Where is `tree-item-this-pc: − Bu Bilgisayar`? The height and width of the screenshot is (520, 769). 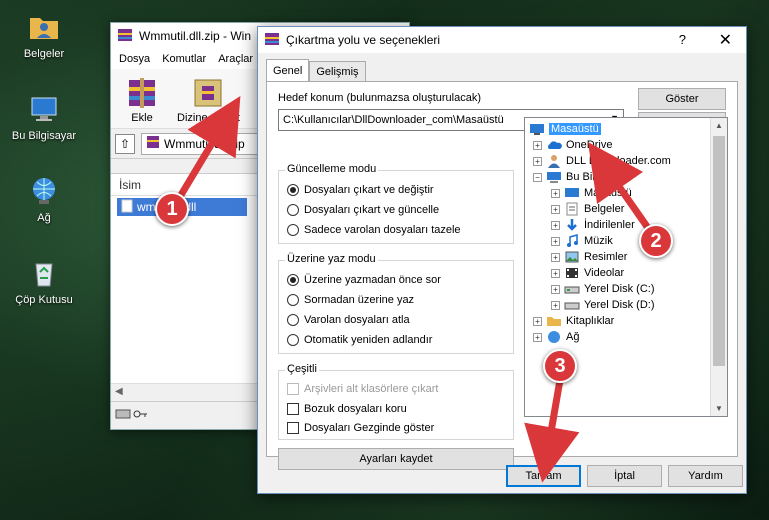
tree-item-this-pc: − Bu Bilgisayar is located at coordinates (581, 177).